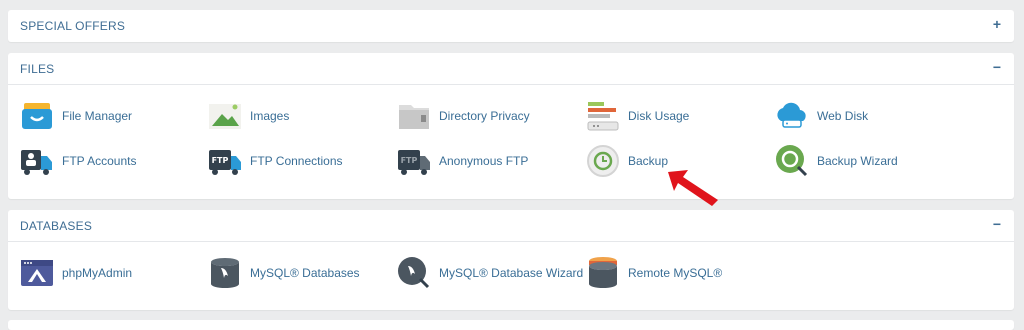  I want to click on expand-icon: +, so click(997, 24).